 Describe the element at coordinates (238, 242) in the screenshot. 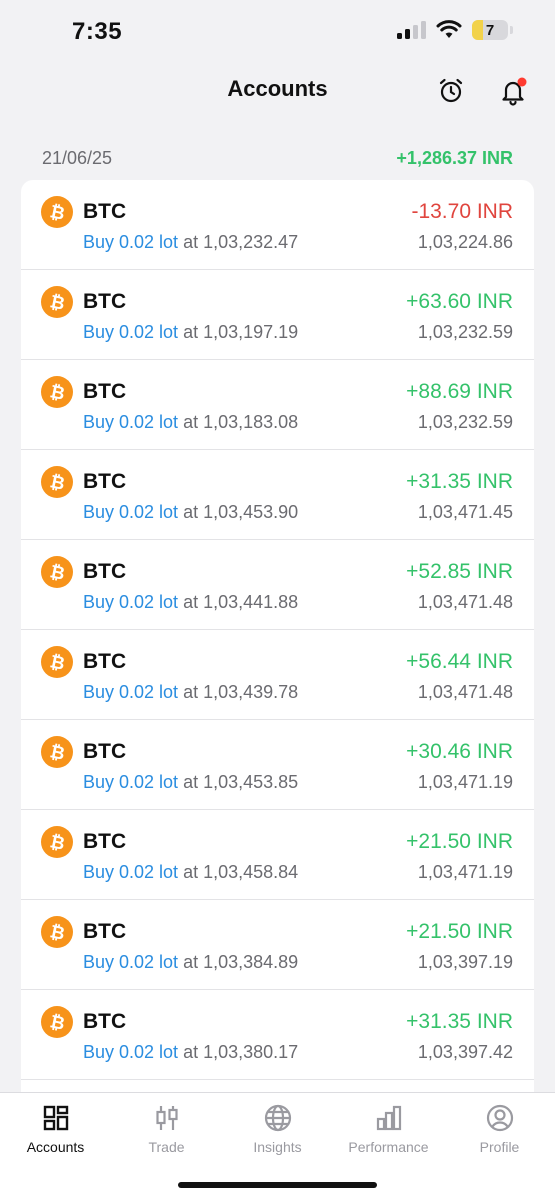

I see `entry-price: at 1,03,232.47` at that location.